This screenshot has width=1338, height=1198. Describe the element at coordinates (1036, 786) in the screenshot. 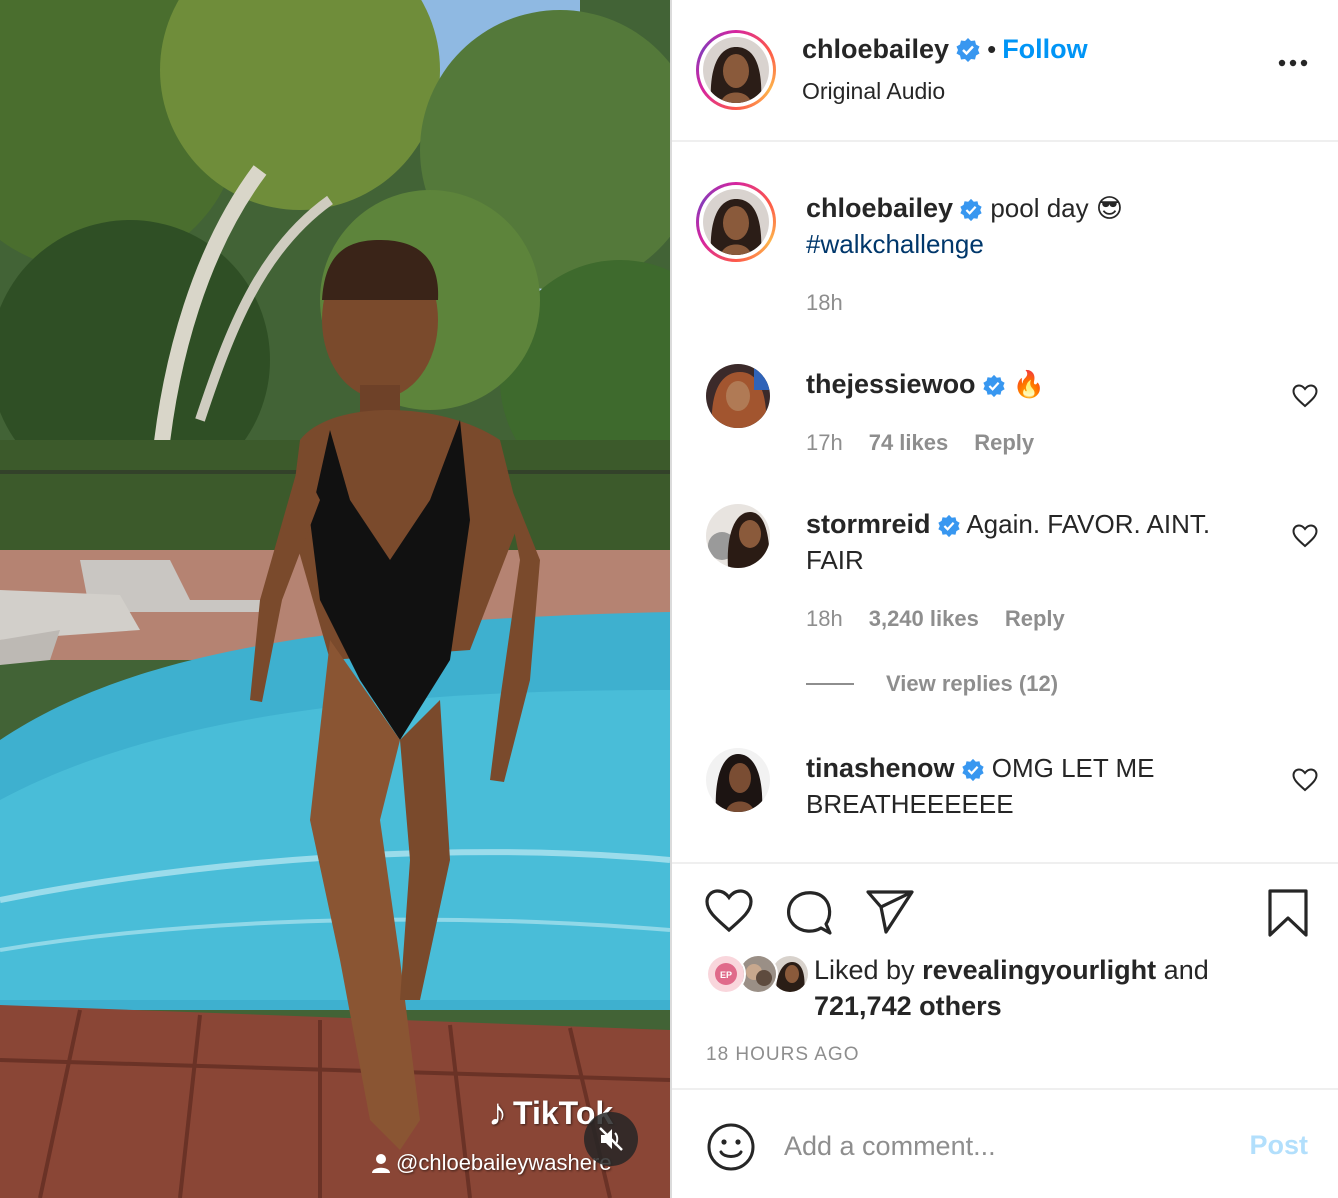

I see `comment-text: tinashenow OMG LET ME BREATHEEEEEE` at that location.